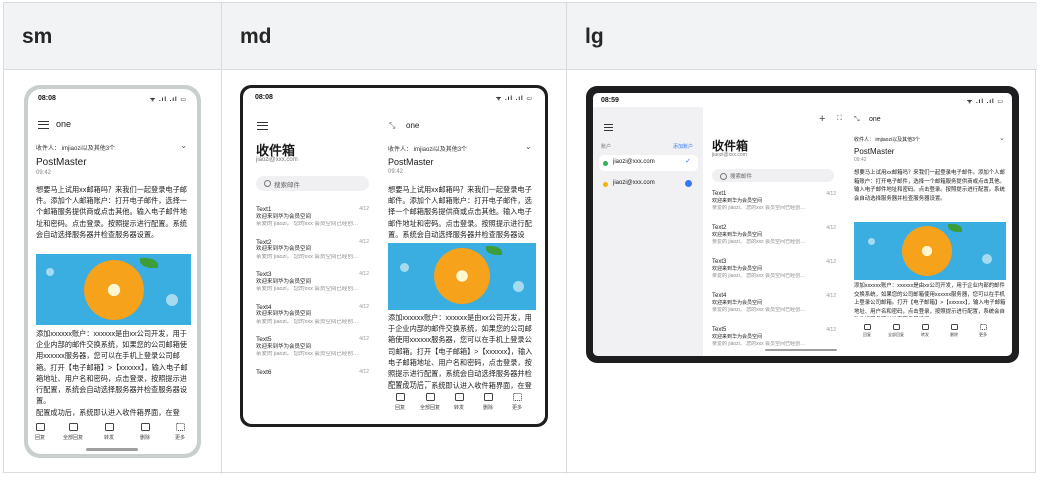 The image size is (1040, 477). Describe the element at coordinates (112, 36) in the screenshot. I see `header-sm: sm` at that location.